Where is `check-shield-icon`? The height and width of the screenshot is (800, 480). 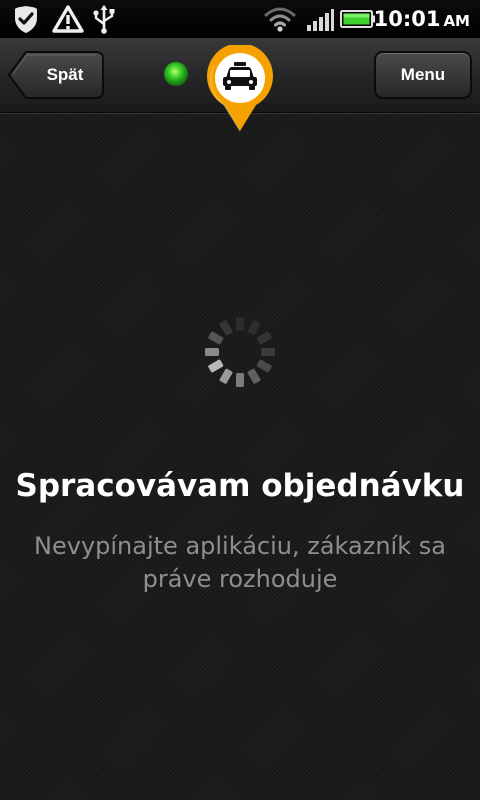
check-shield-icon is located at coordinates (26, 19).